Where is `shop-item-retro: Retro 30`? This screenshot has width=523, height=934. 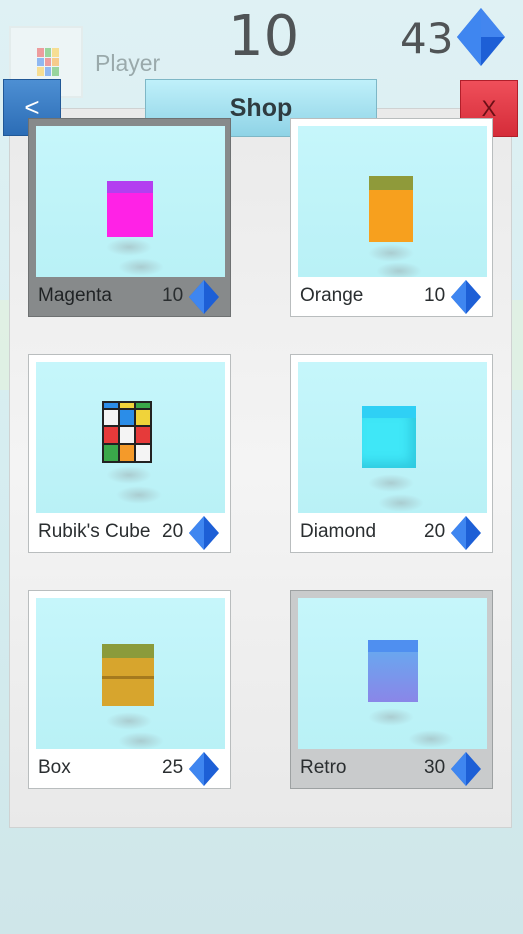 shop-item-retro: Retro 30 is located at coordinates (391, 689).